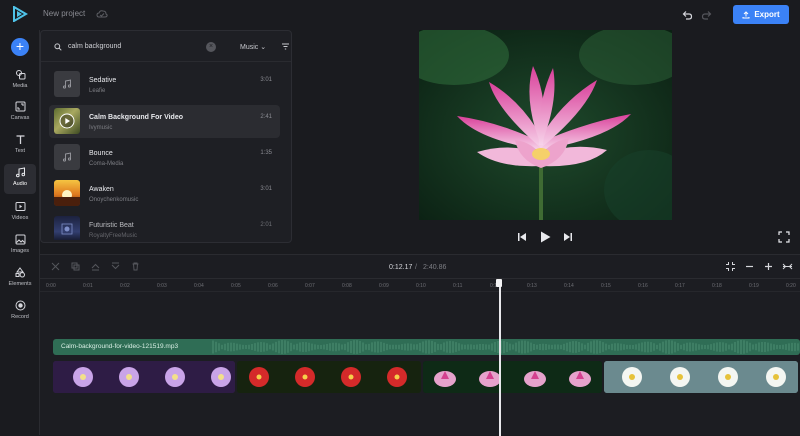 Image resolution: width=800 pixels, height=436 pixels. I want to click on sidebar-item-label: Canvas, so click(20, 118).